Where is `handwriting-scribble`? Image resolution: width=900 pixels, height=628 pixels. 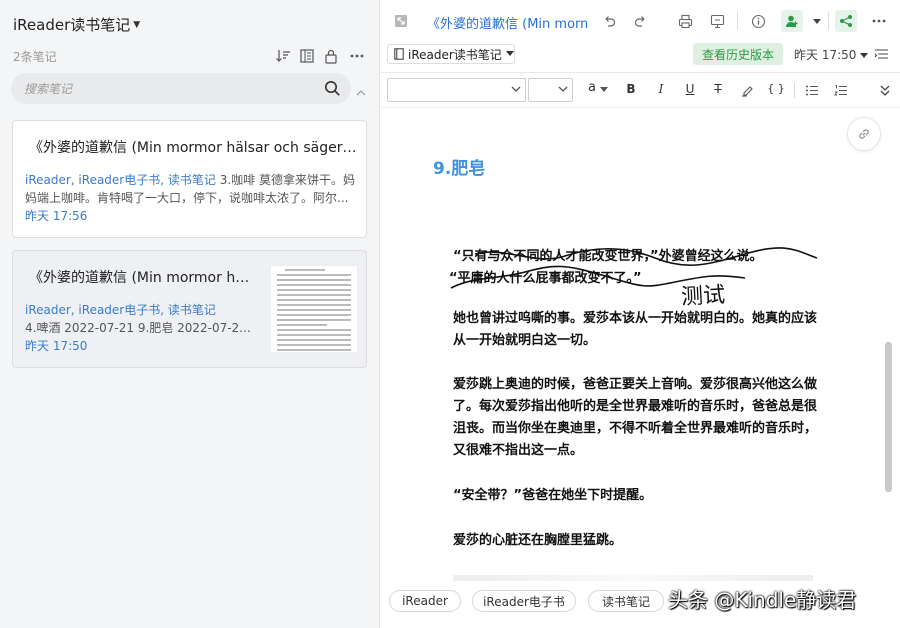
handwriting-scribble is located at coordinates (634, 268).